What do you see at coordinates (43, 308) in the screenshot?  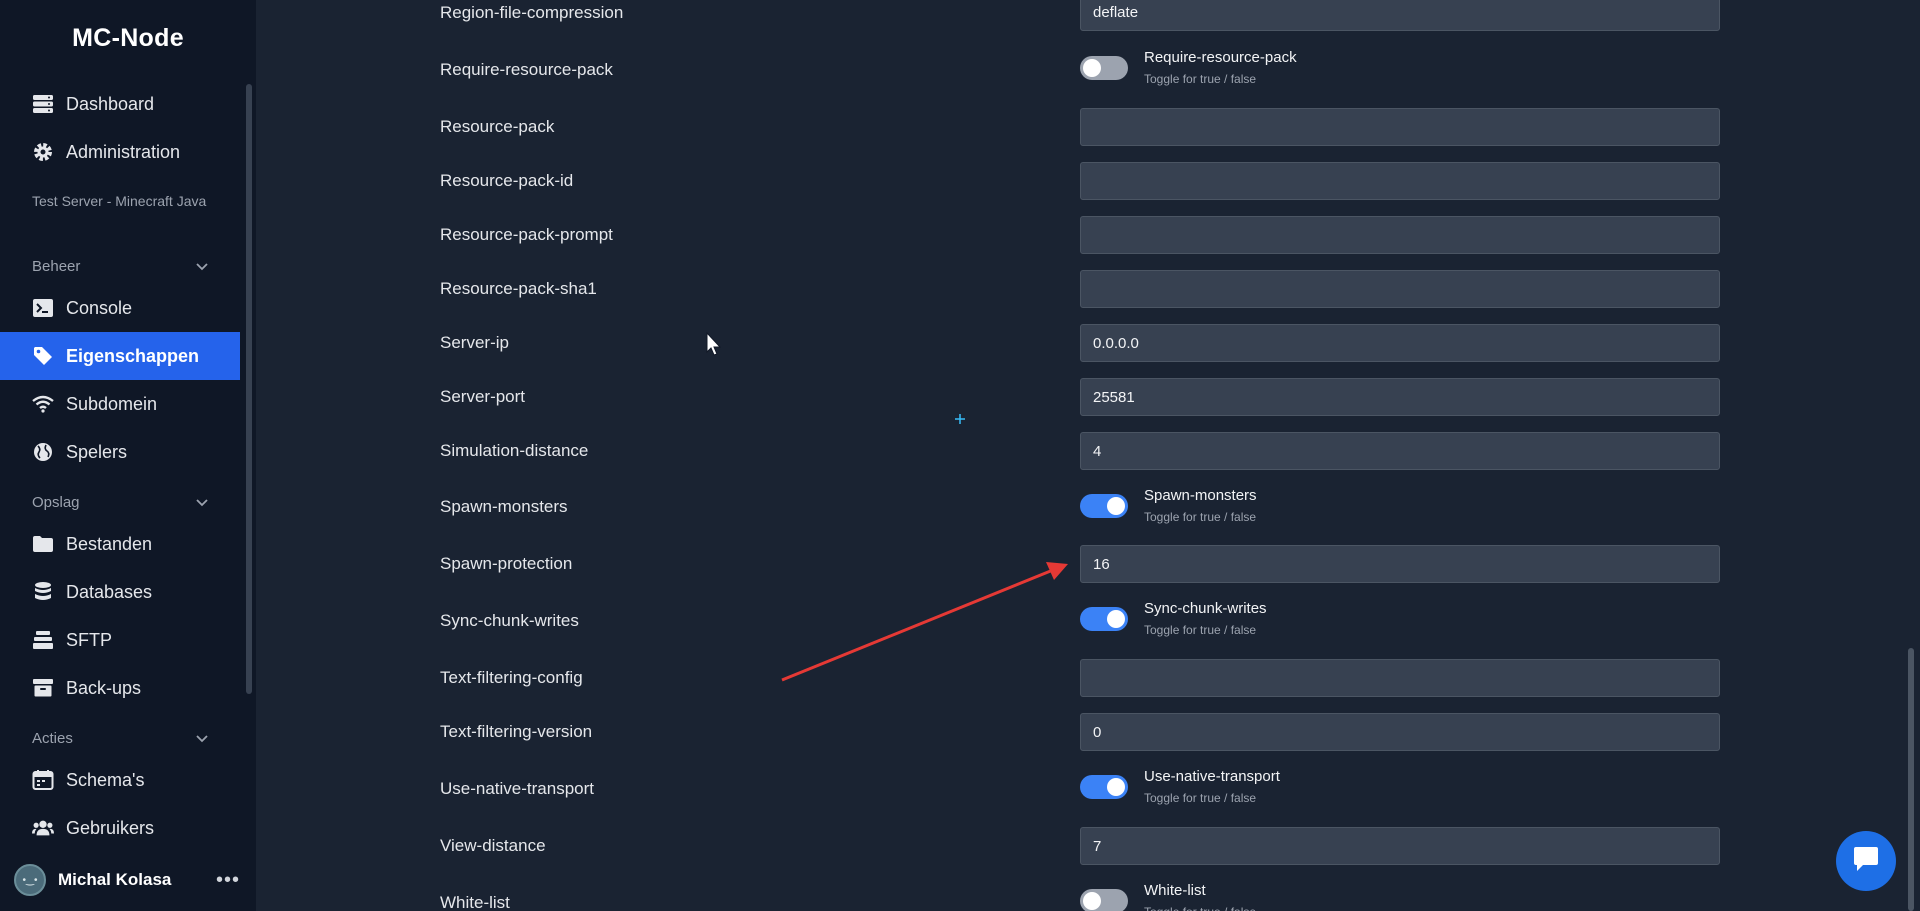 I see `terminal-icon` at bounding box center [43, 308].